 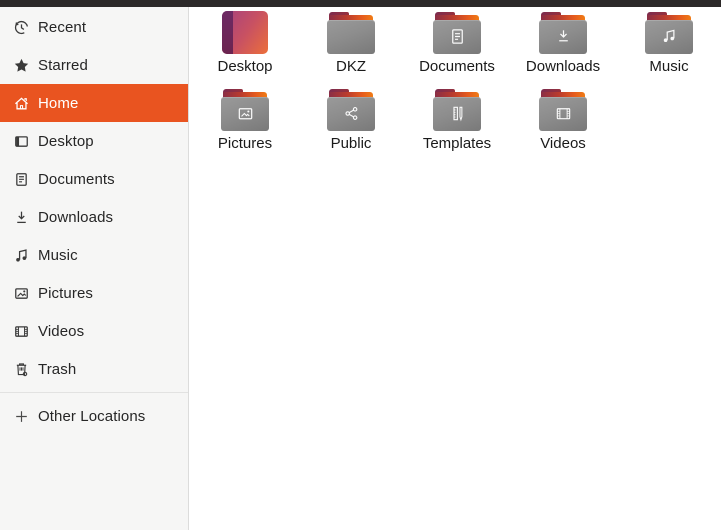 What do you see at coordinates (457, 143) in the screenshot?
I see `file-label: Templates` at bounding box center [457, 143].